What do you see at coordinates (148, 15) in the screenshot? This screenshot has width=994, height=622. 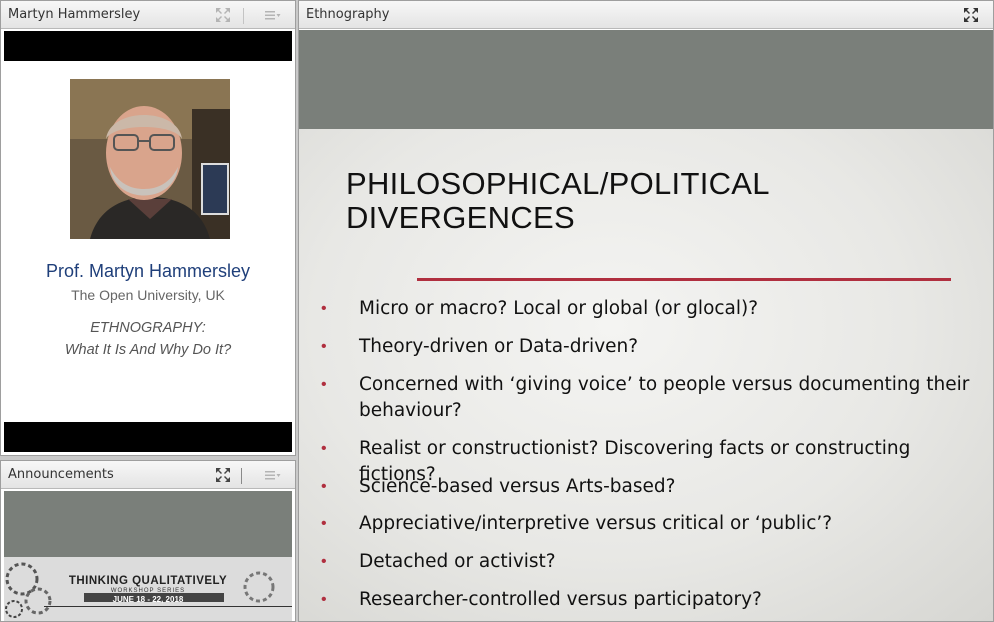 I see `presenter-pod-header: Martyn Hammersley` at bounding box center [148, 15].